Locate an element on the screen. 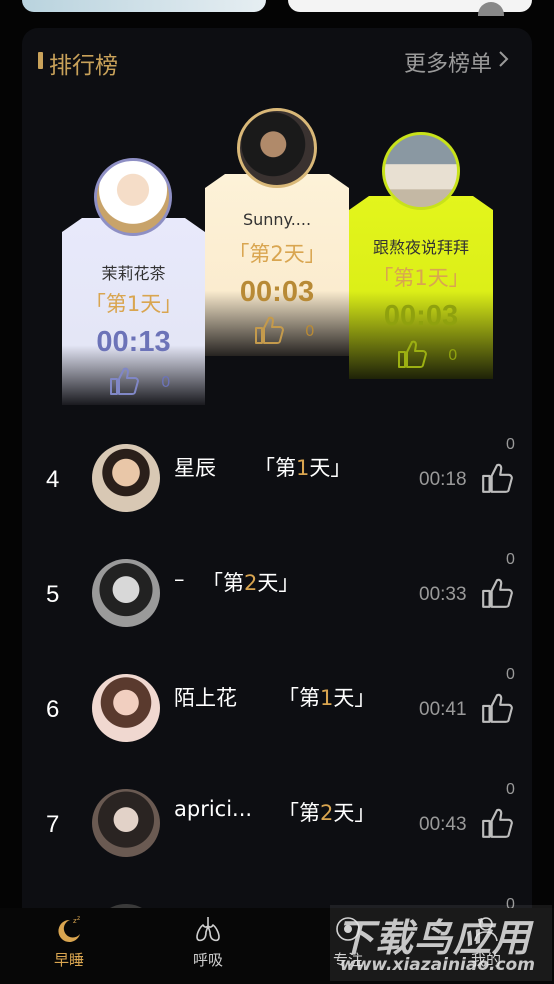 This screenshot has width=554, height=984. tab-sleep: z z 早睡 is located at coordinates (69, 942).